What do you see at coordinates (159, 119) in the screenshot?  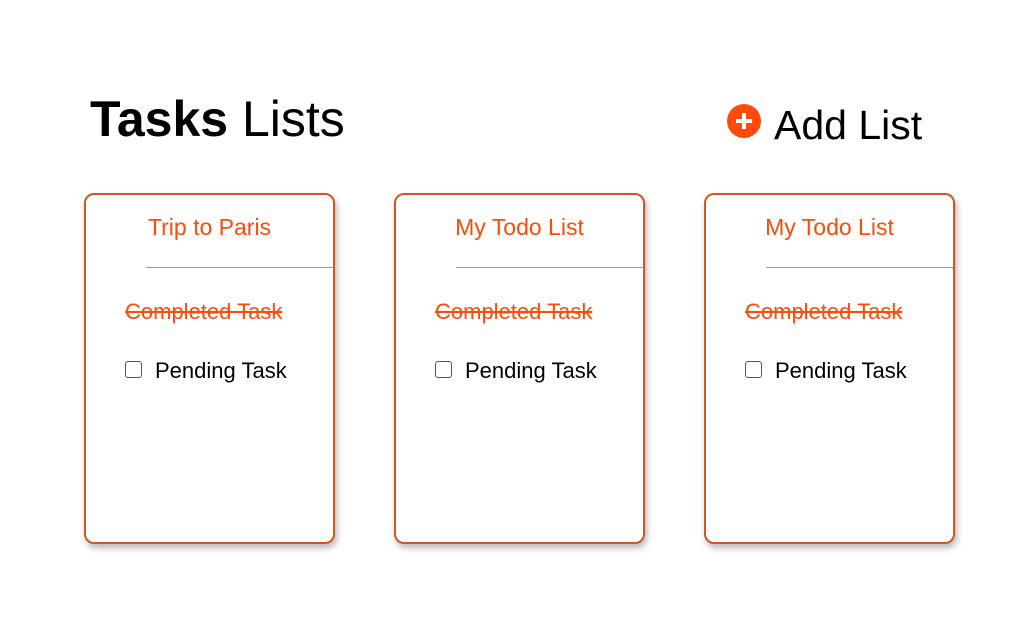 I see `page-title-bold: Tasks` at bounding box center [159, 119].